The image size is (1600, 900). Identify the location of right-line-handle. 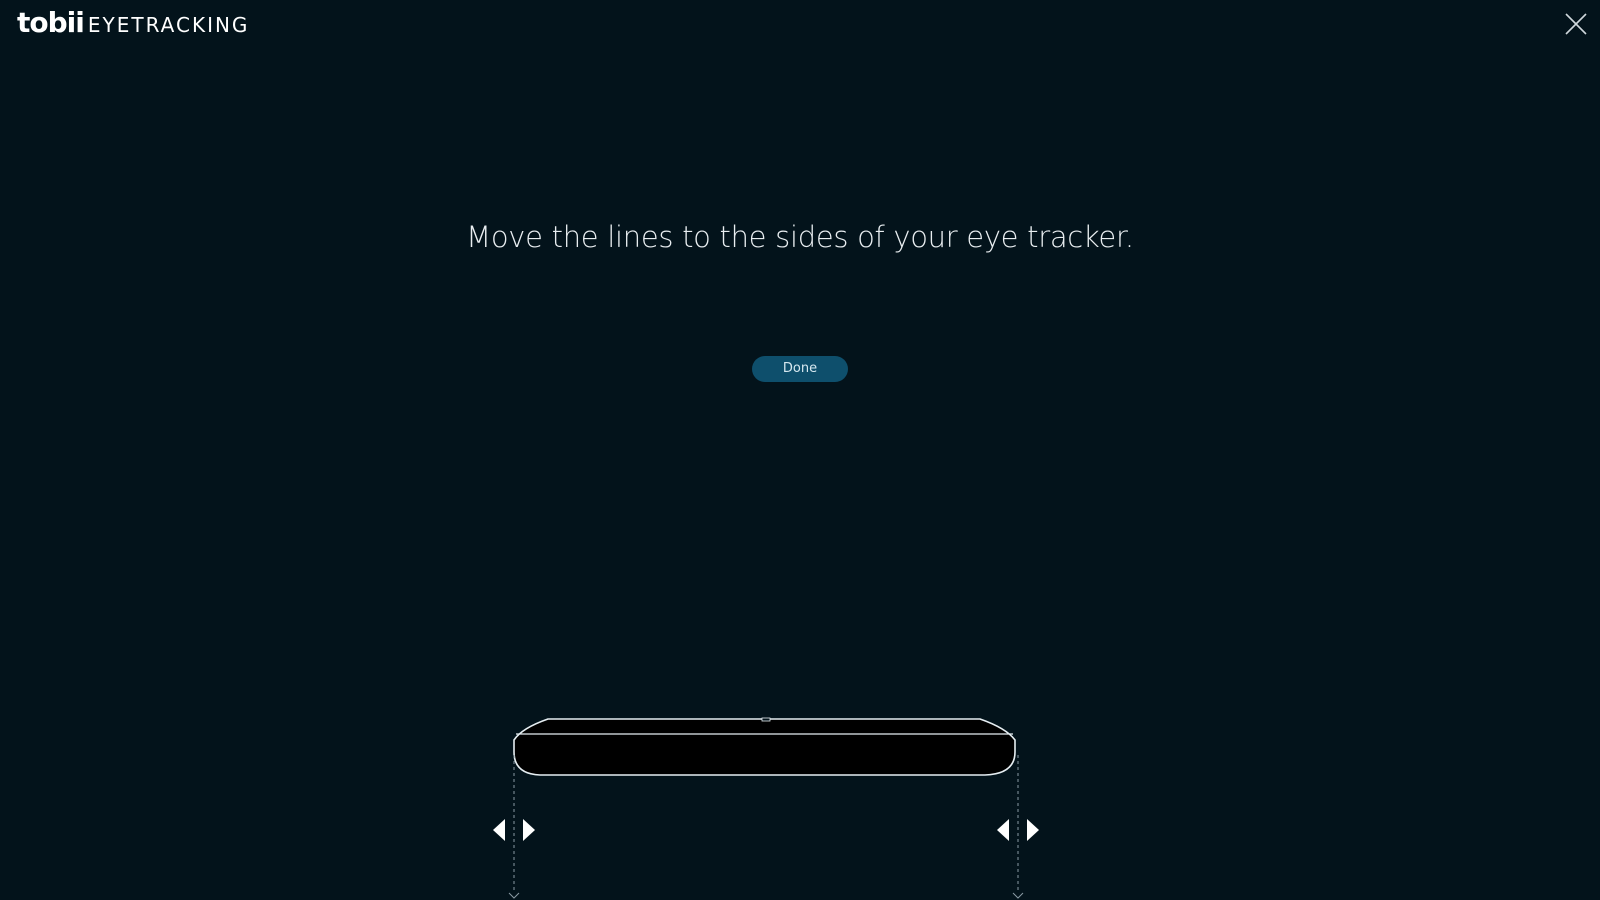
(1018, 830).